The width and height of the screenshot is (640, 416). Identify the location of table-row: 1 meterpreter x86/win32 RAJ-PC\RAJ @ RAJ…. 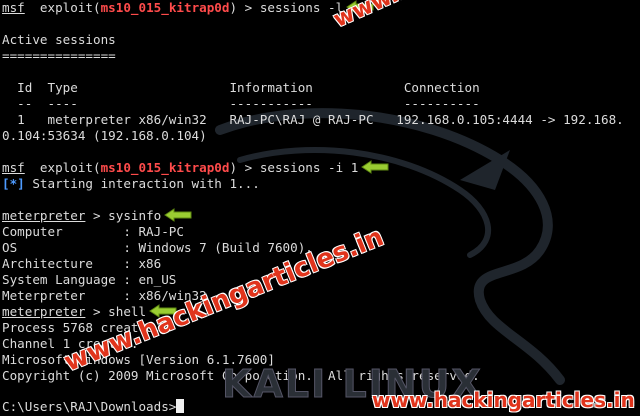
(313, 119).